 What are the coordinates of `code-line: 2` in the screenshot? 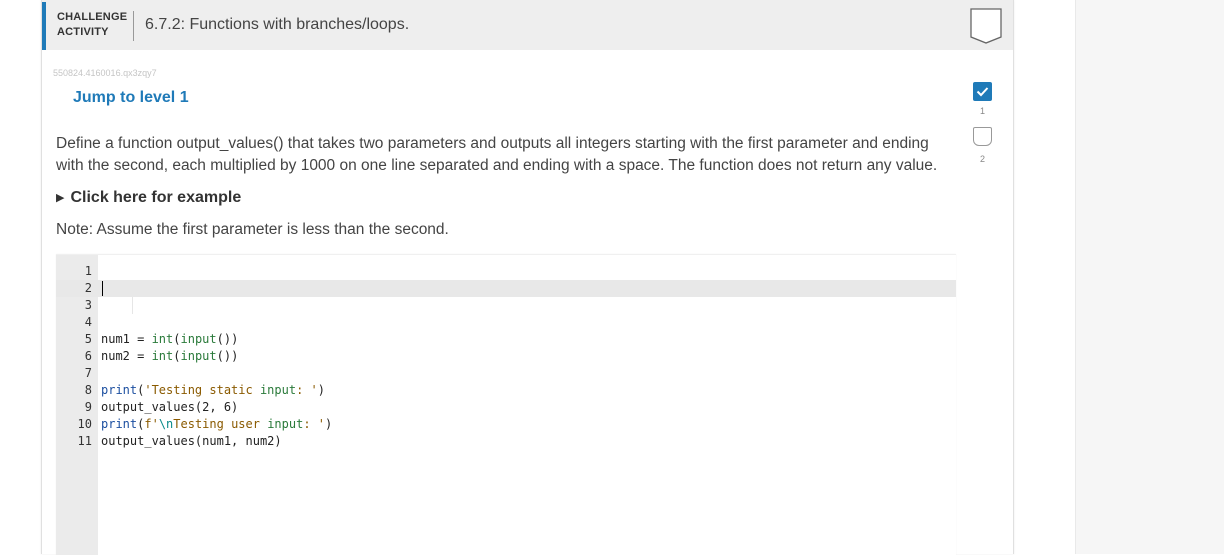 It's located at (506, 288).